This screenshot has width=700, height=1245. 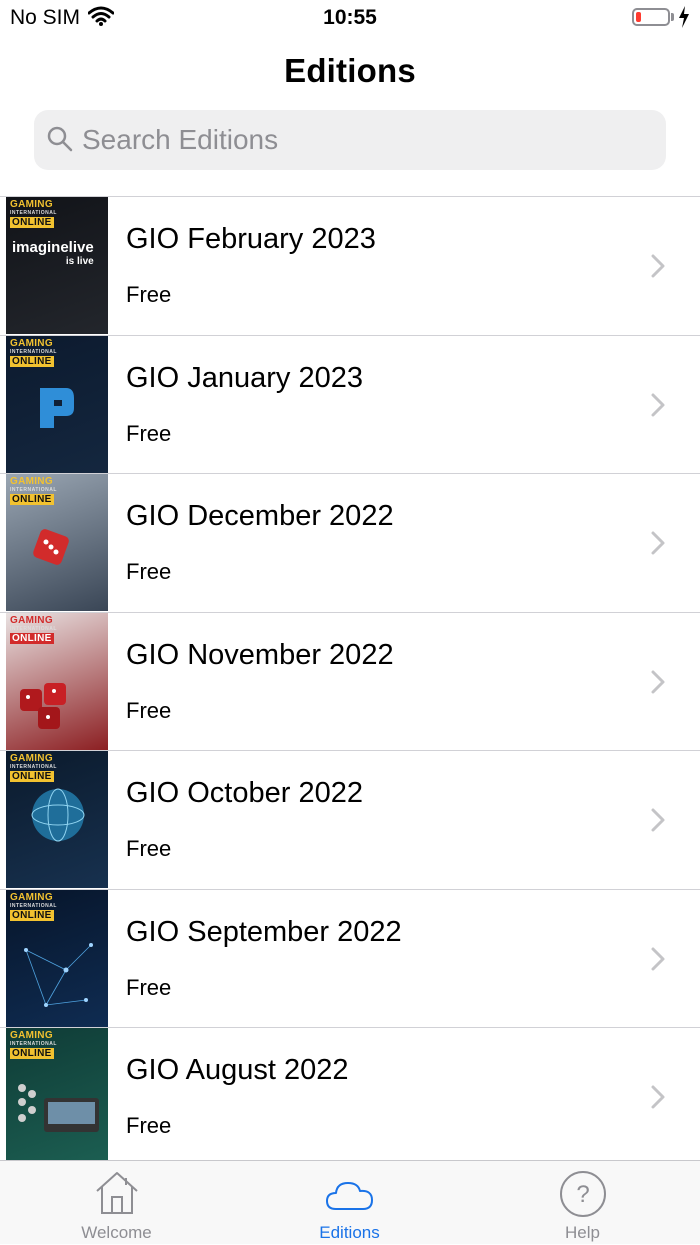 What do you see at coordinates (350, 1194) in the screenshot?
I see `cloud-icon` at bounding box center [350, 1194].